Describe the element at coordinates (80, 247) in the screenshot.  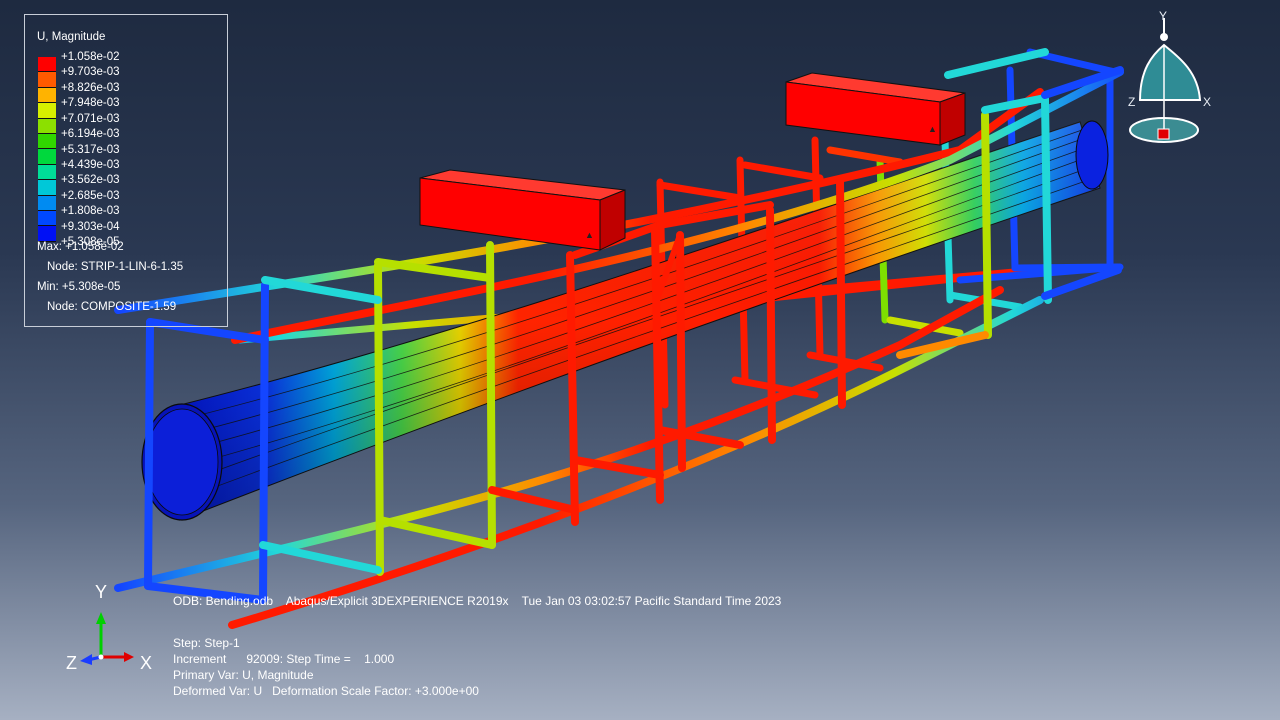
I see `legend-max-line: Max: +1.058e-02` at that location.